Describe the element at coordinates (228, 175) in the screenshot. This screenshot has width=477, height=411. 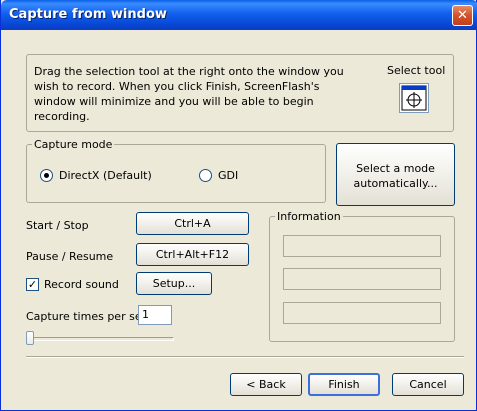
I see `gdi-radio-label: GDI` at that location.